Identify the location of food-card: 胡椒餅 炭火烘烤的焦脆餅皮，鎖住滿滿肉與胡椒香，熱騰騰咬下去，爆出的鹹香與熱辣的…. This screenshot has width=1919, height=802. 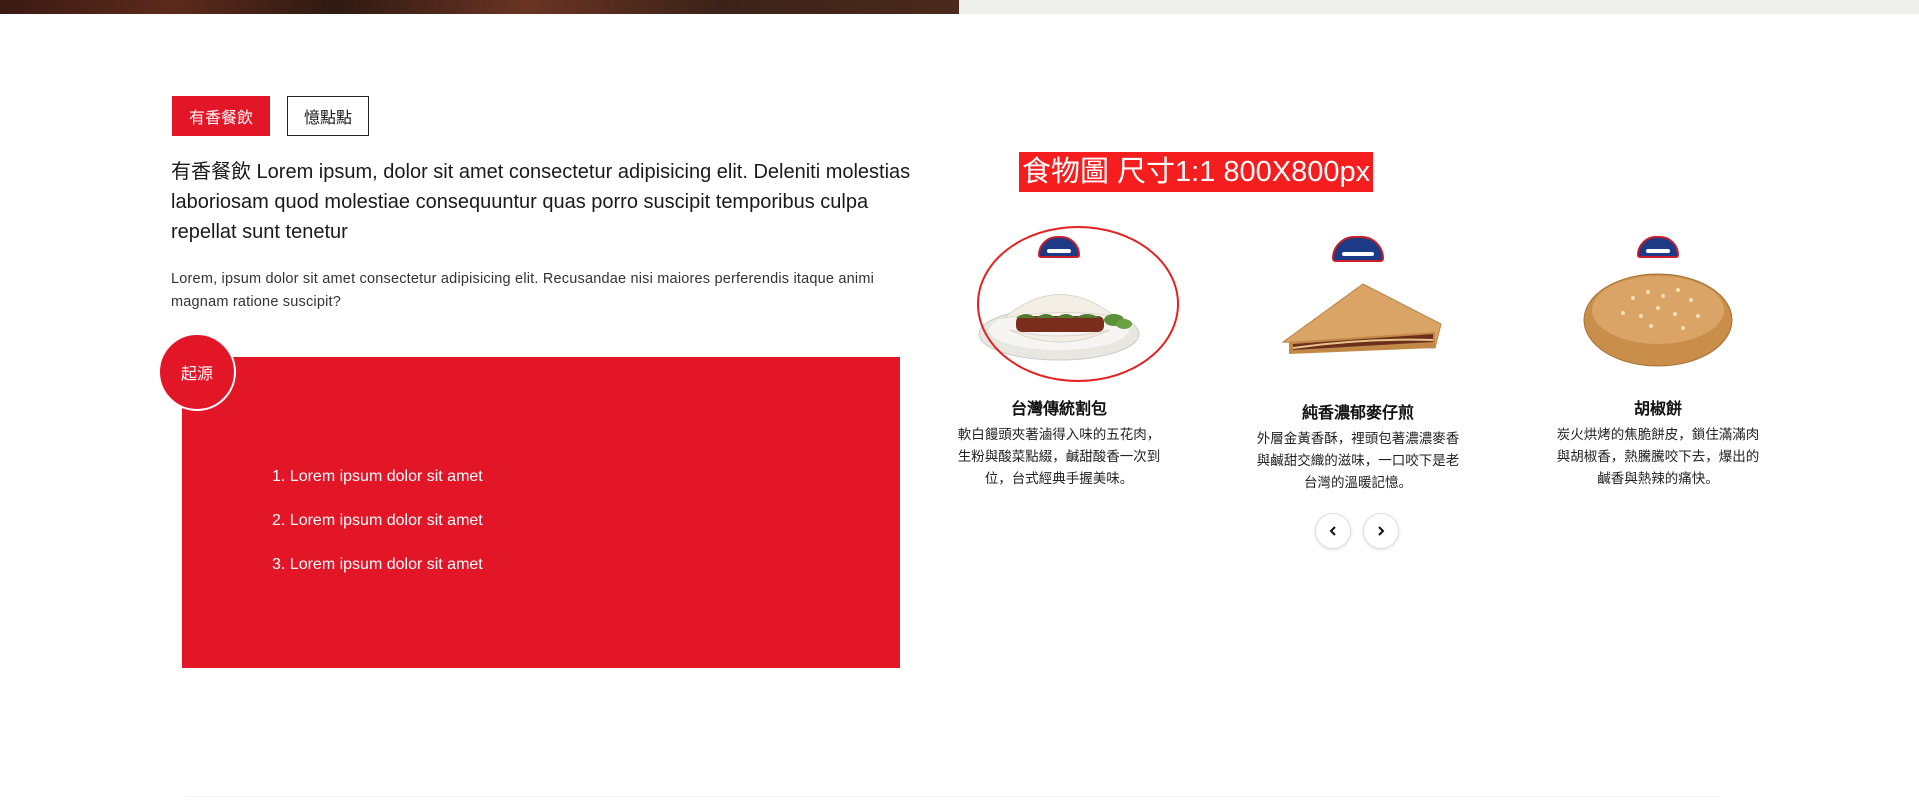
(1658, 361).